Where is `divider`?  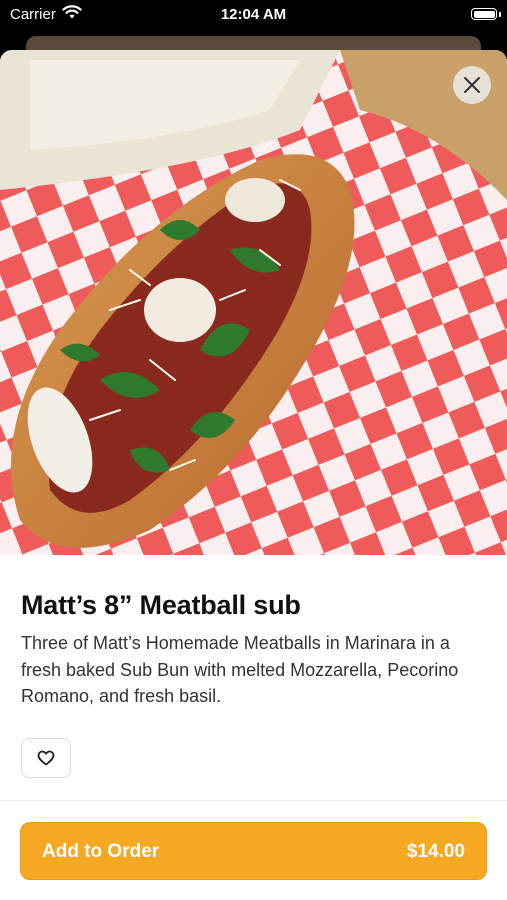
divider is located at coordinates (253, 800).